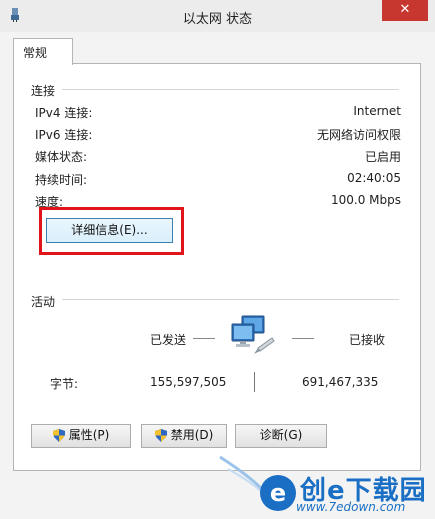 The height and width of the screenshot is (519, 435). I want to click on duration-value: 02:40:05, so click(374, 178).